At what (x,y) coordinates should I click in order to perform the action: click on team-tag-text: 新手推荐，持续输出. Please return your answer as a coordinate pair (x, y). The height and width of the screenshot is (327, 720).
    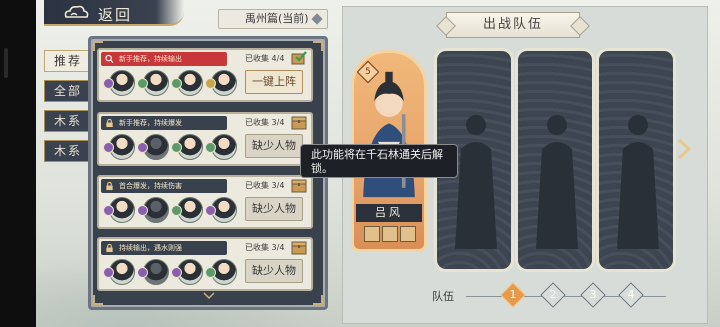
    Looking at the image, I should click on (150, 59).